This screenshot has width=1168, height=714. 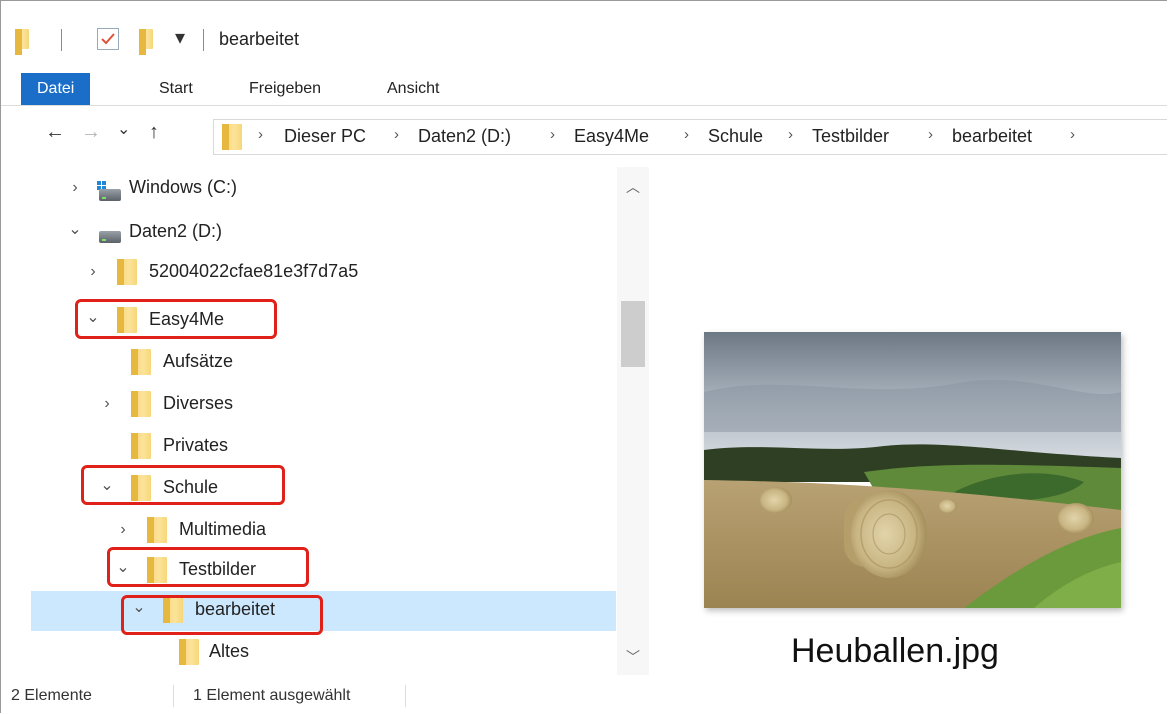 What do you see at coordinates (633, 187) in the screenshot?
I see `scroll-up-chevron-icon: ︿` at bounding box center [633, 187].